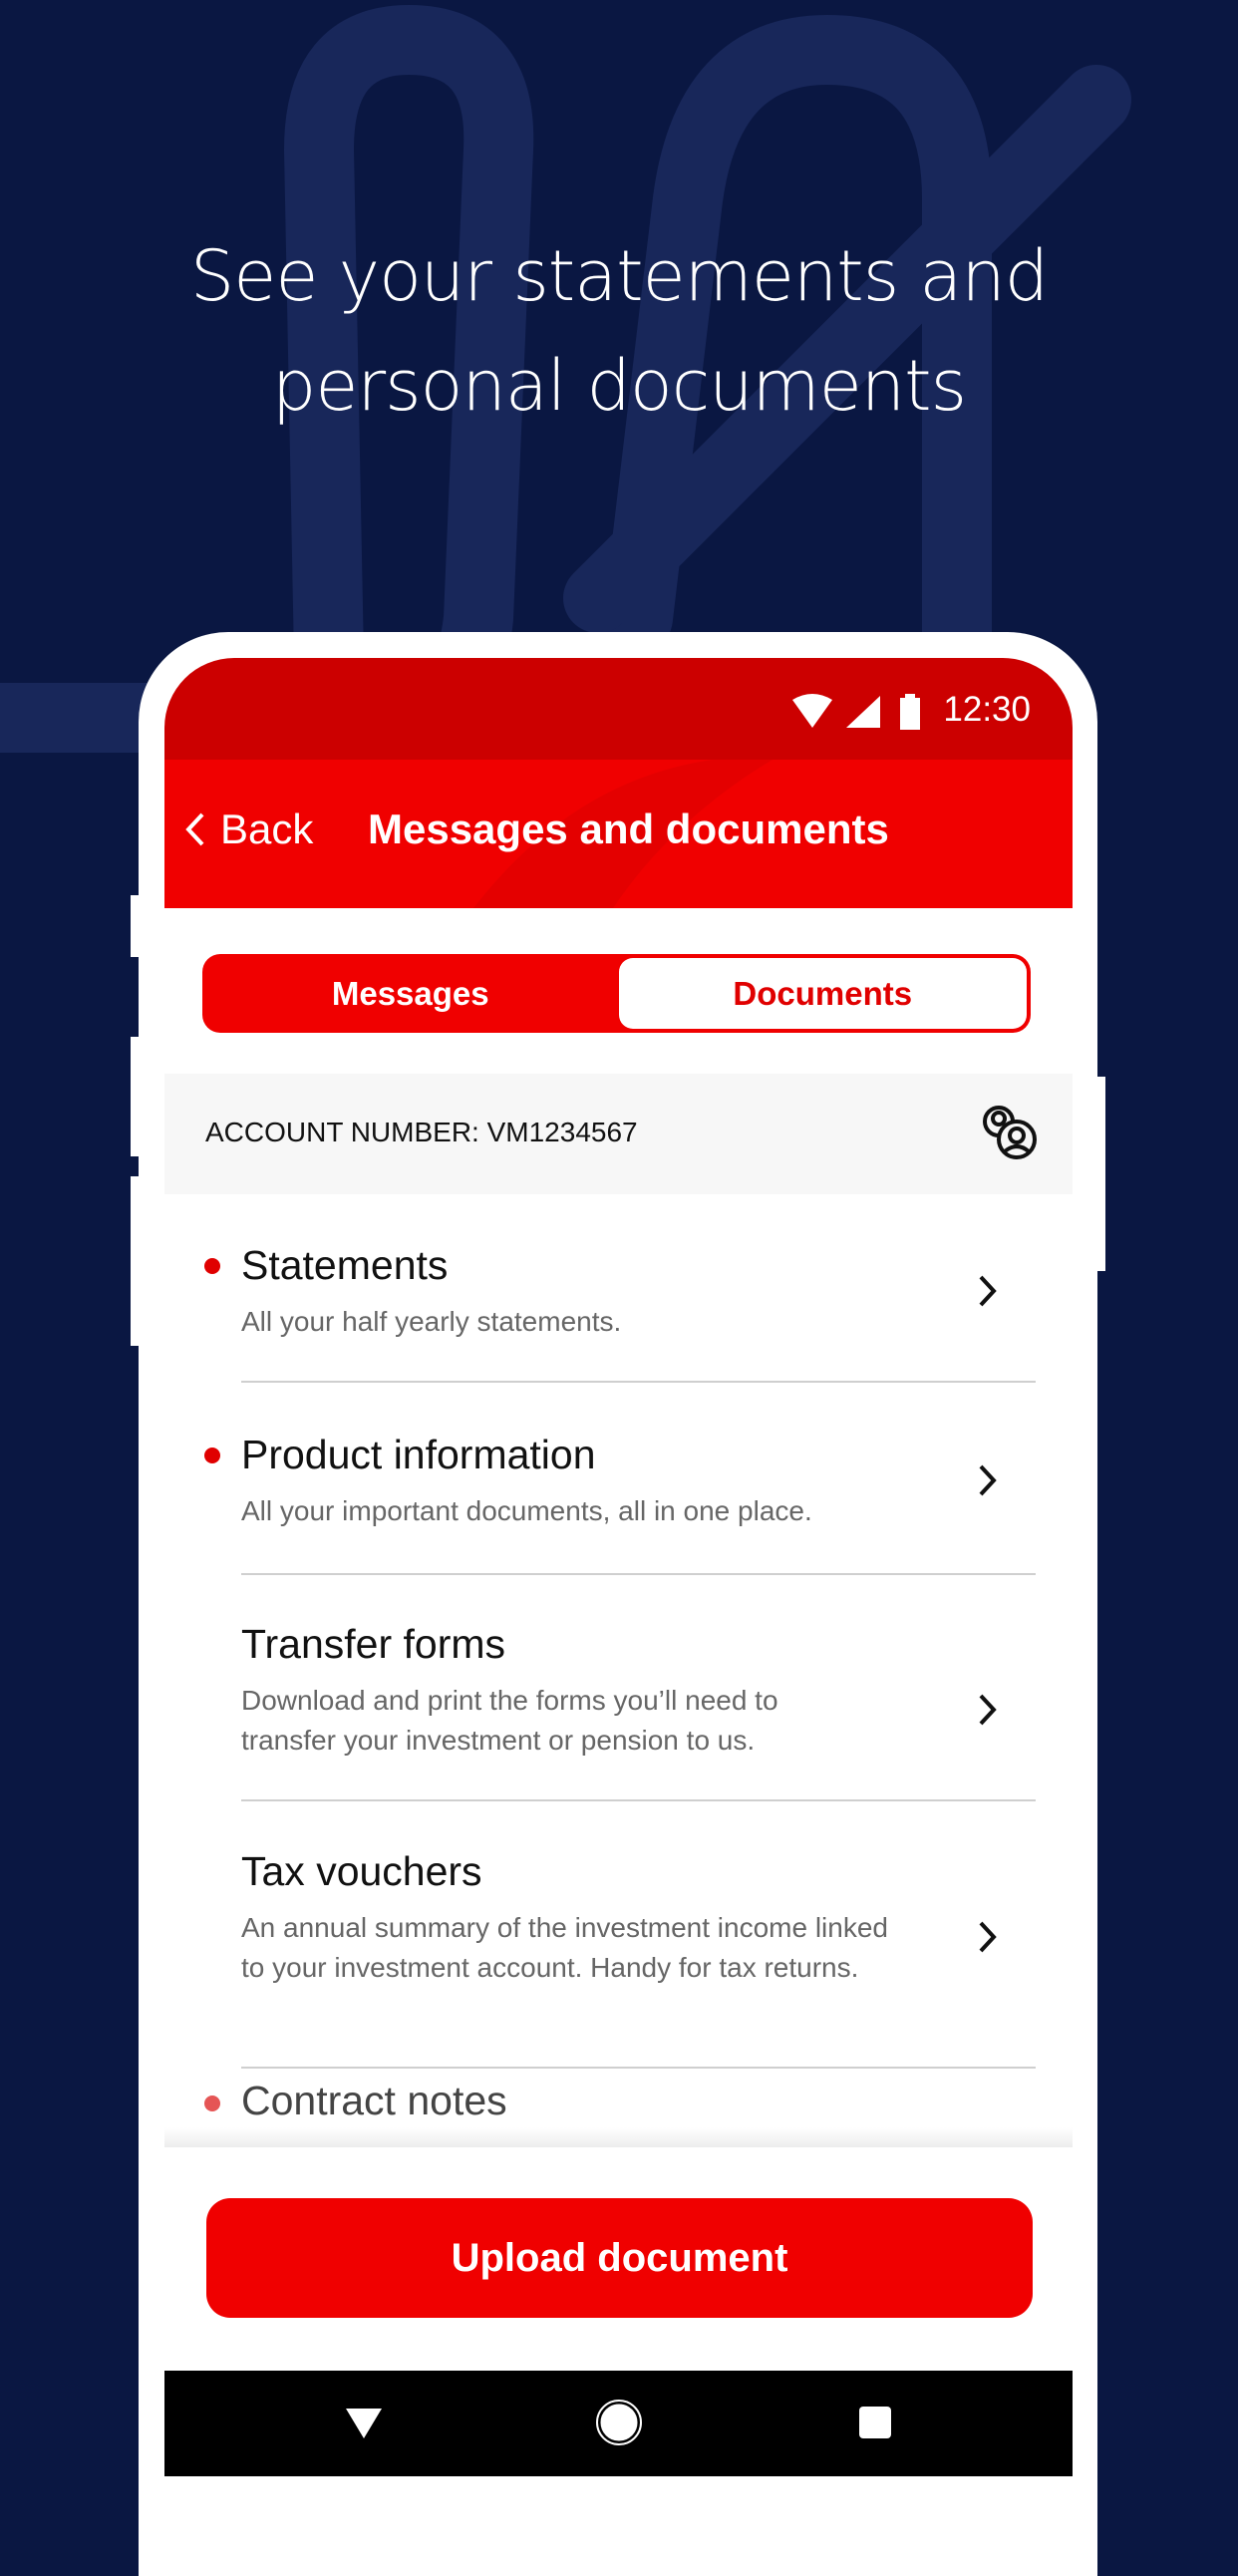 The width and height of the screenshot is (1238, 2576). I want to click on account-number: ACCOUNT NUMBER: VM1234567, so click(421, 1132).